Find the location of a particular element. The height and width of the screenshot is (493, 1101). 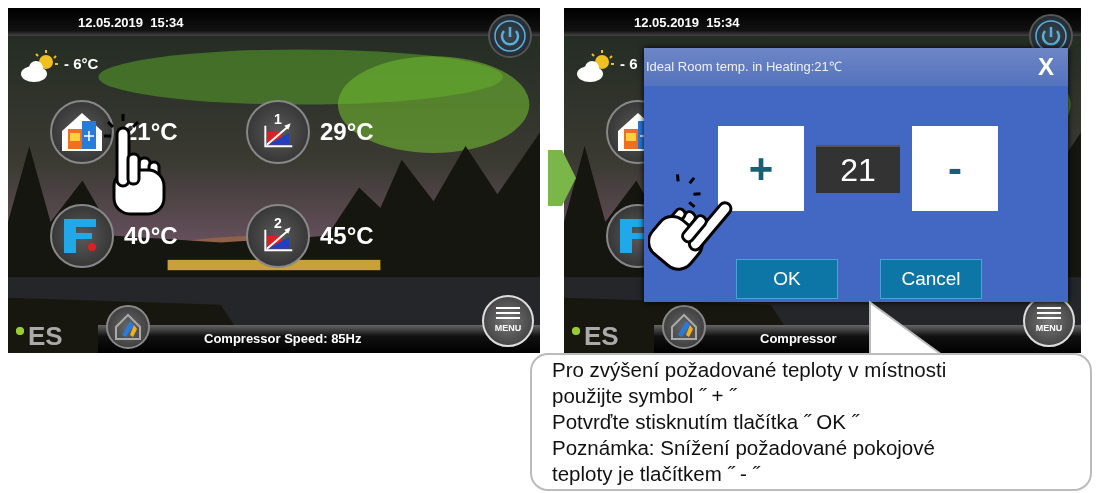

ok-button: OK is located at coordinates (787, 279).